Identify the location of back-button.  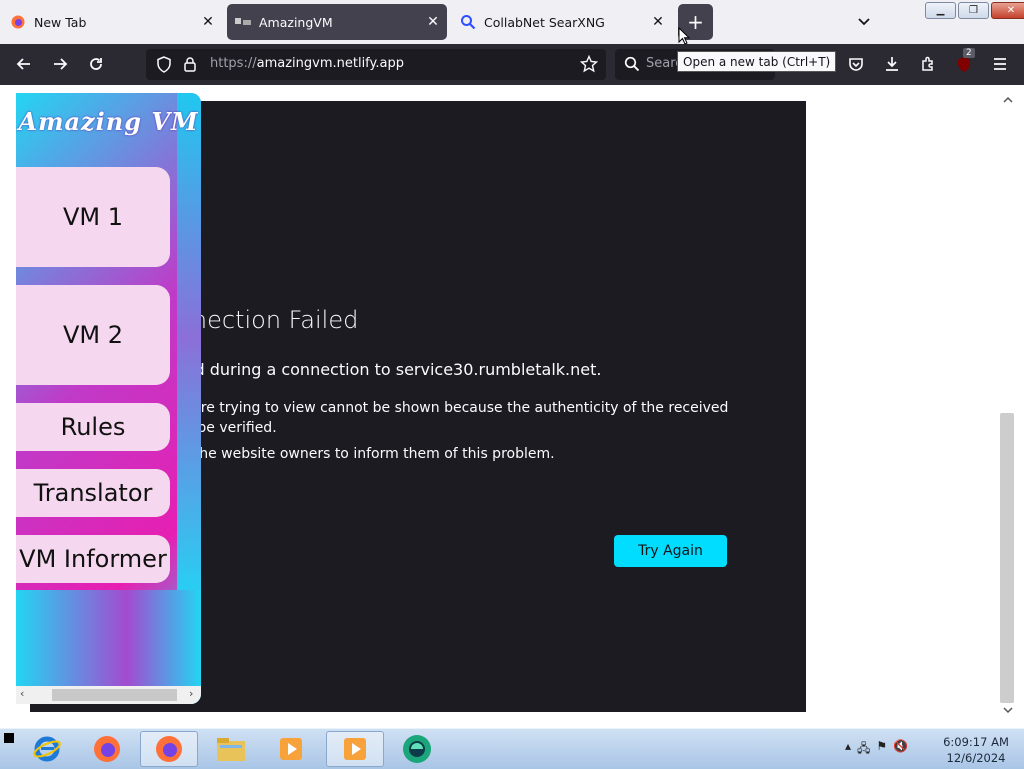
(24, 64).